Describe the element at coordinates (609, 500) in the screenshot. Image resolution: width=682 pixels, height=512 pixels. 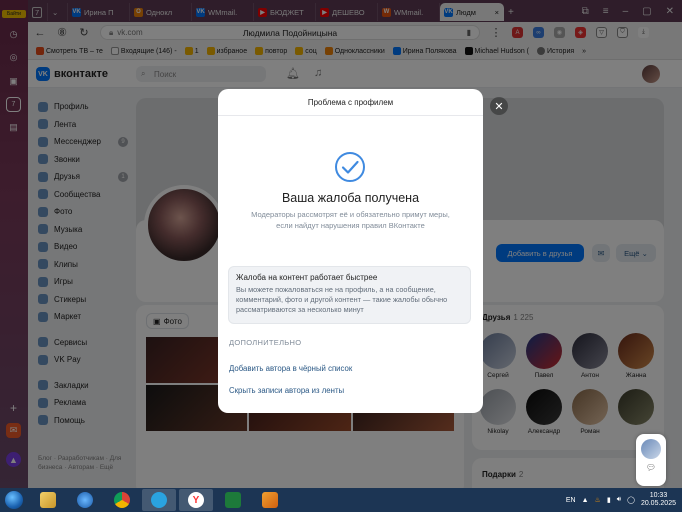
I see `network-icon: ▮` at that location.